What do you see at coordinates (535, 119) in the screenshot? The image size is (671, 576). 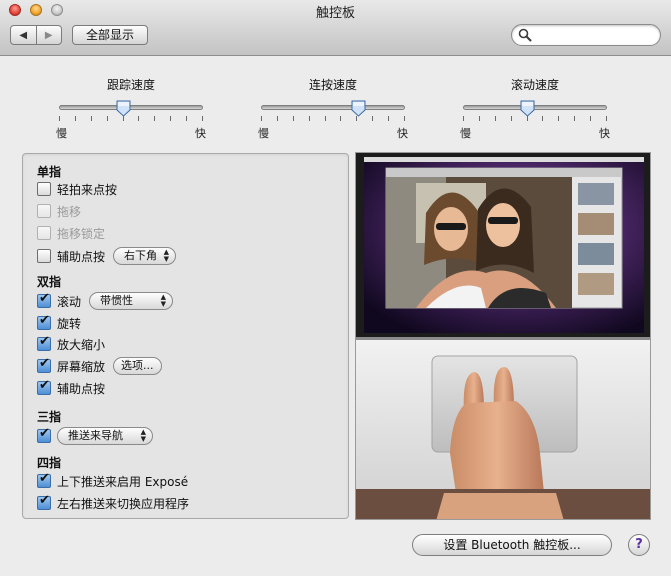 I see `scroll-speed-ticks` at bounding box center [535, 119].